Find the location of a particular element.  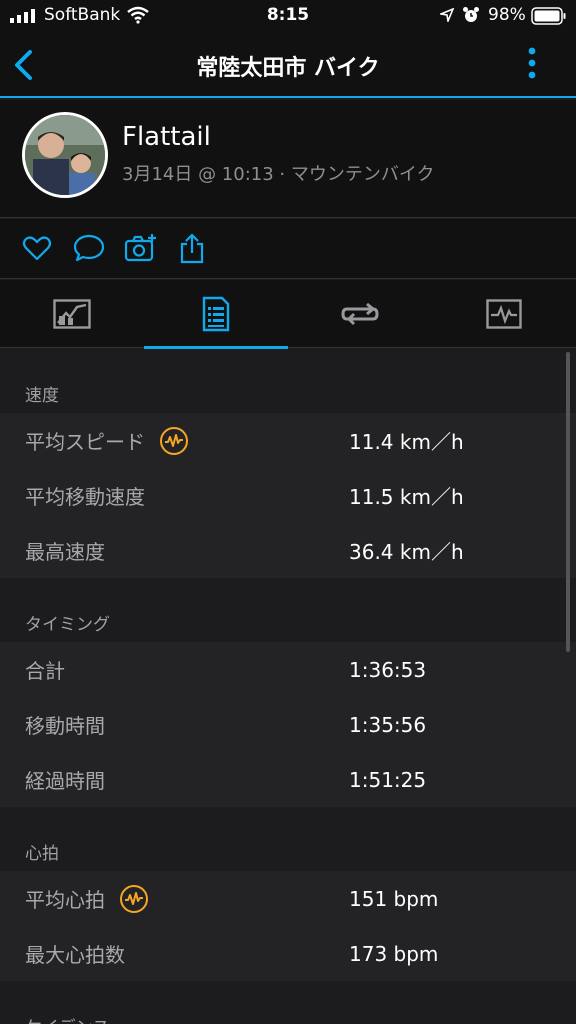

row-label: 平均移動速度 is located at coordinates (85, 497).